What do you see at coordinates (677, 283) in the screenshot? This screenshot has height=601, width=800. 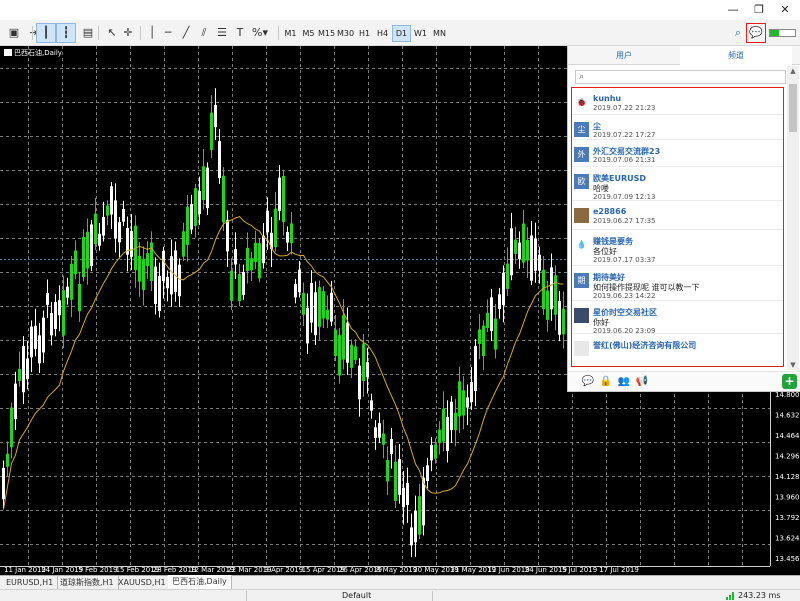 I see `channel-item: 期期待美好 如何操作提现呢 谁可以教一下 2019.06.23 14:22` at bounding box center [677, 283].